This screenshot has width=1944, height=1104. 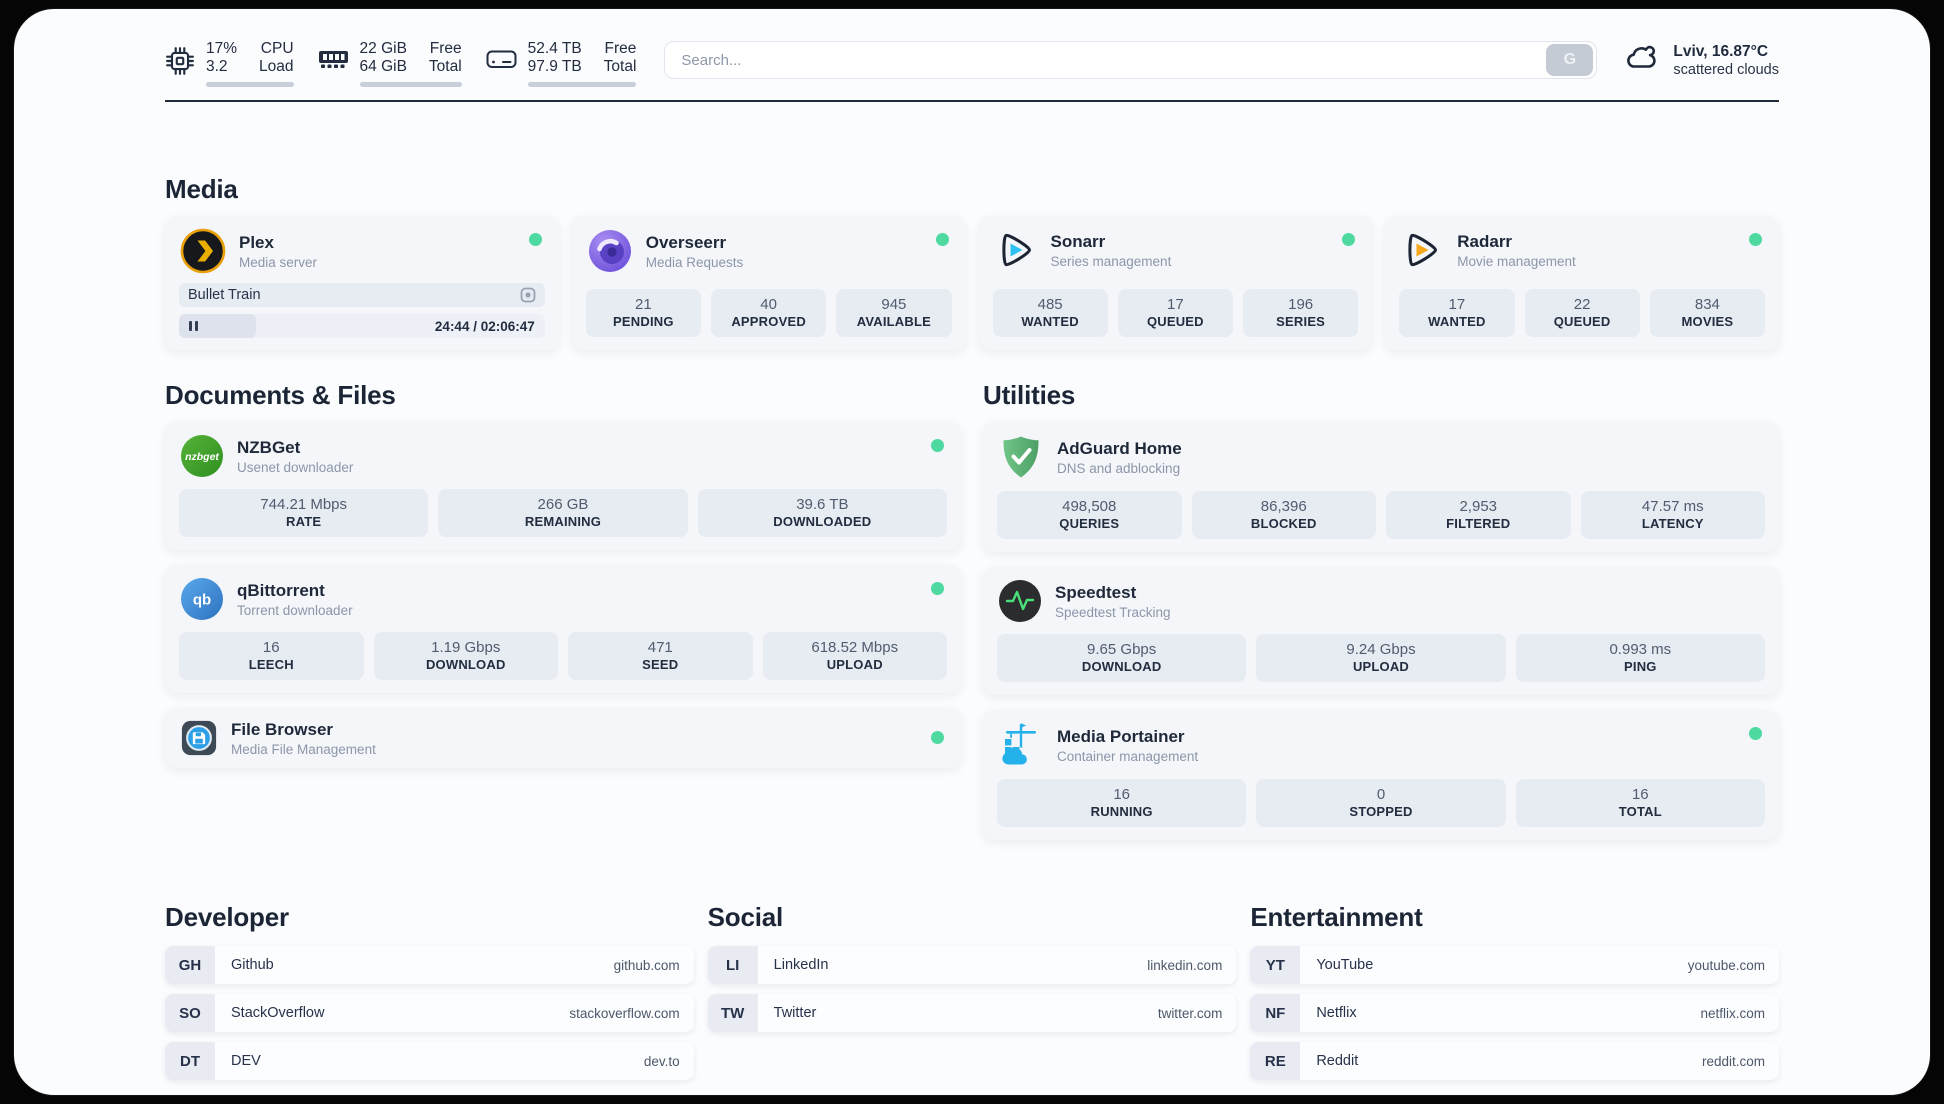 What do you see at coordinates (822, 513) in the screenshot?
I see `stat-downloaded: 39.6 TB DOWNLOADED` at bounding box center [822, 513].